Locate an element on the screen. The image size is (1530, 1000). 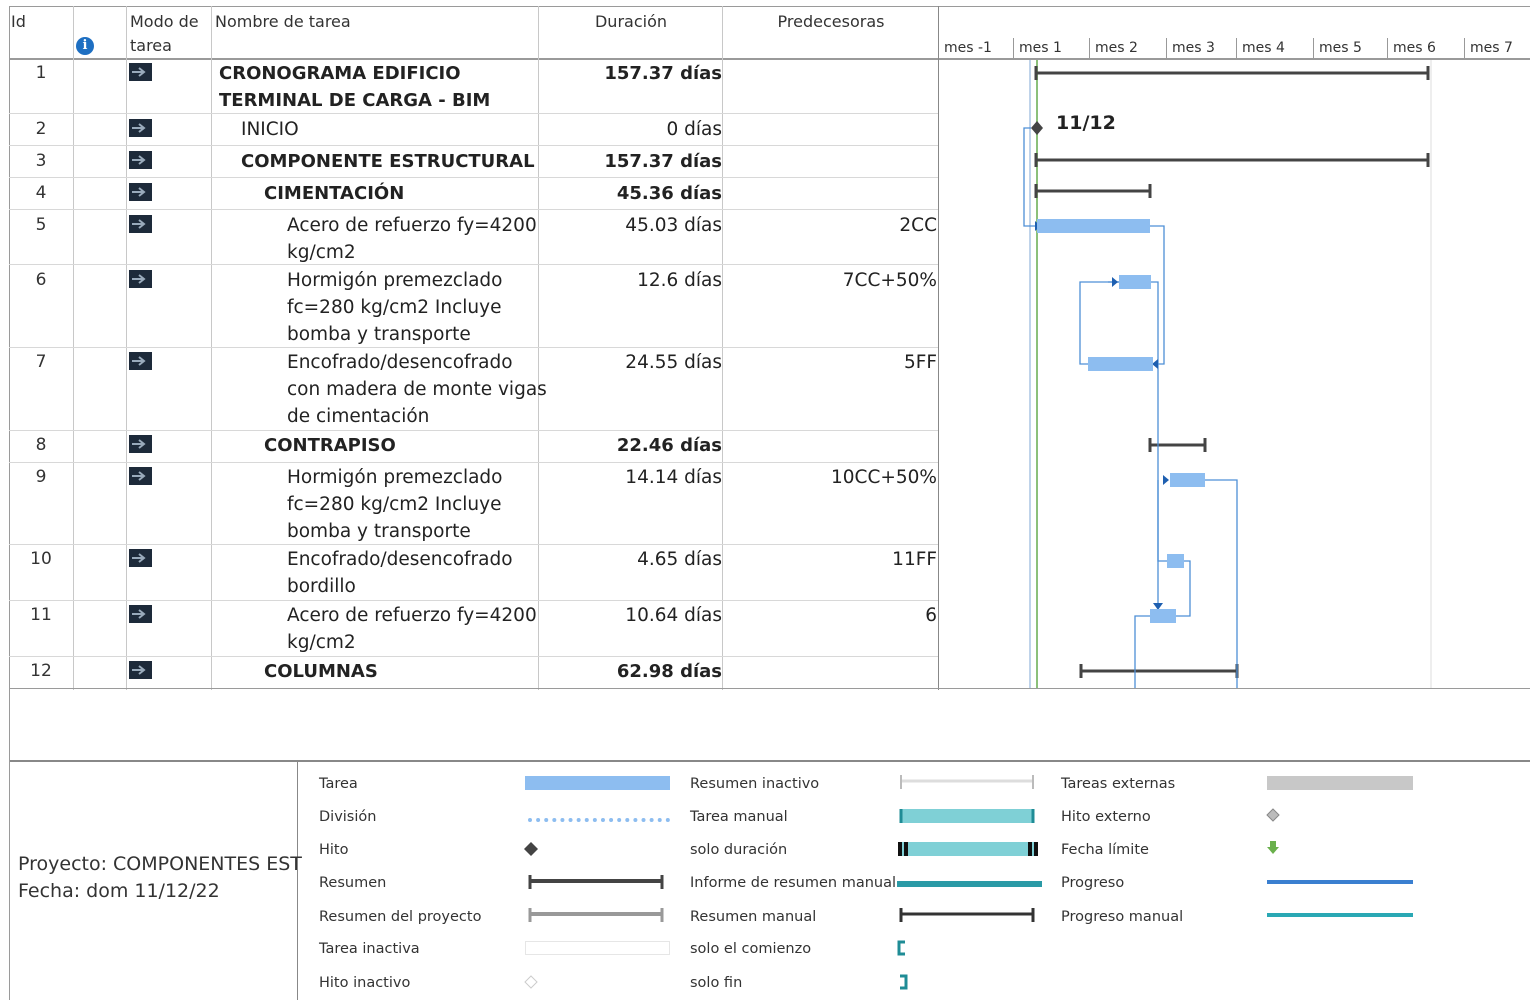
legend-label: Resumen is located at coordinates (353, 883).